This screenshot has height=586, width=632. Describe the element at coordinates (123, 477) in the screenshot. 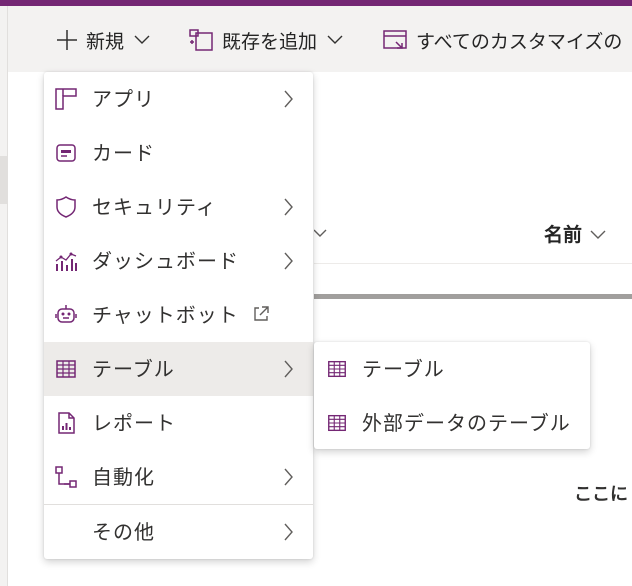

I see `menu-item-label: 自動化` at that location.